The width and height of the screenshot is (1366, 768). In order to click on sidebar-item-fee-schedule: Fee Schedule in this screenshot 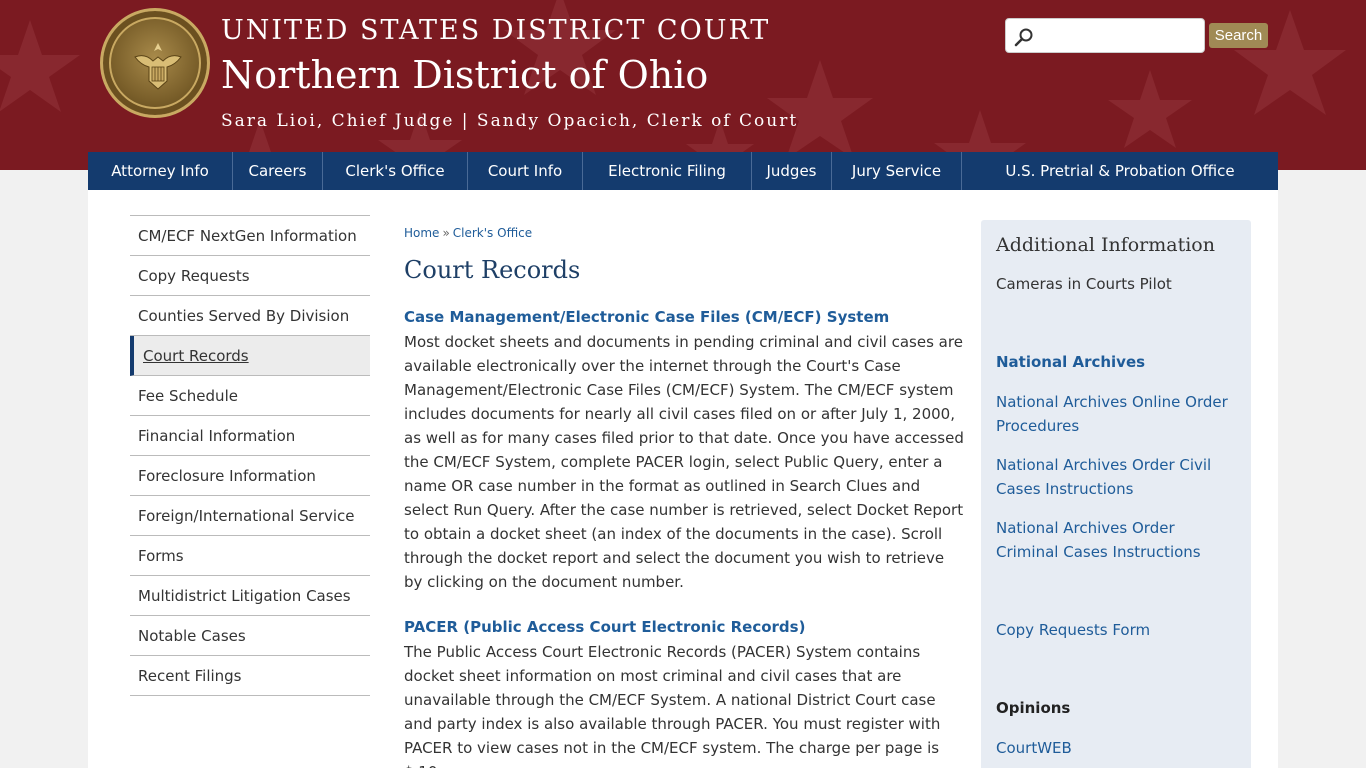, I will do `click(250, 396)`.